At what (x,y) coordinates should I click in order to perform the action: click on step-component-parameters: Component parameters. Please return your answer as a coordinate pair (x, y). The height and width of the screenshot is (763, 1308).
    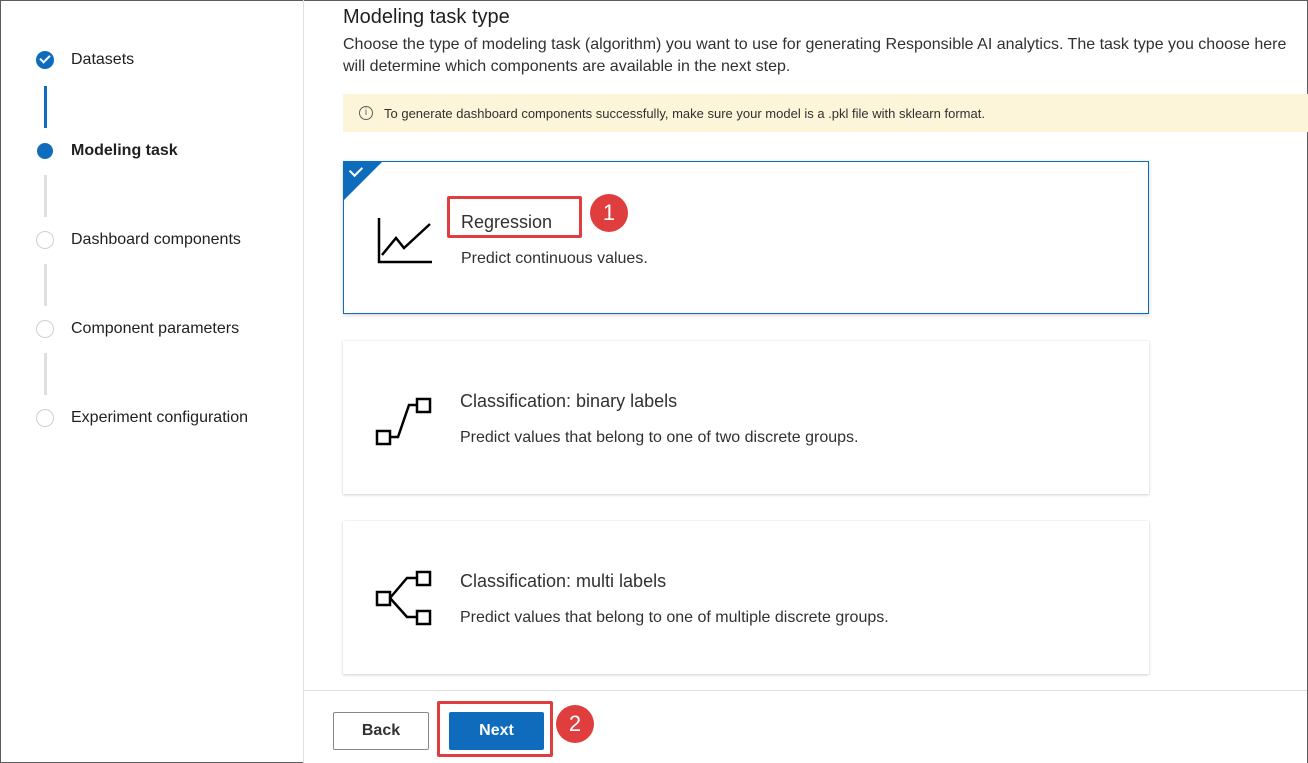
    Looking at the image, I should click on (137, 329).